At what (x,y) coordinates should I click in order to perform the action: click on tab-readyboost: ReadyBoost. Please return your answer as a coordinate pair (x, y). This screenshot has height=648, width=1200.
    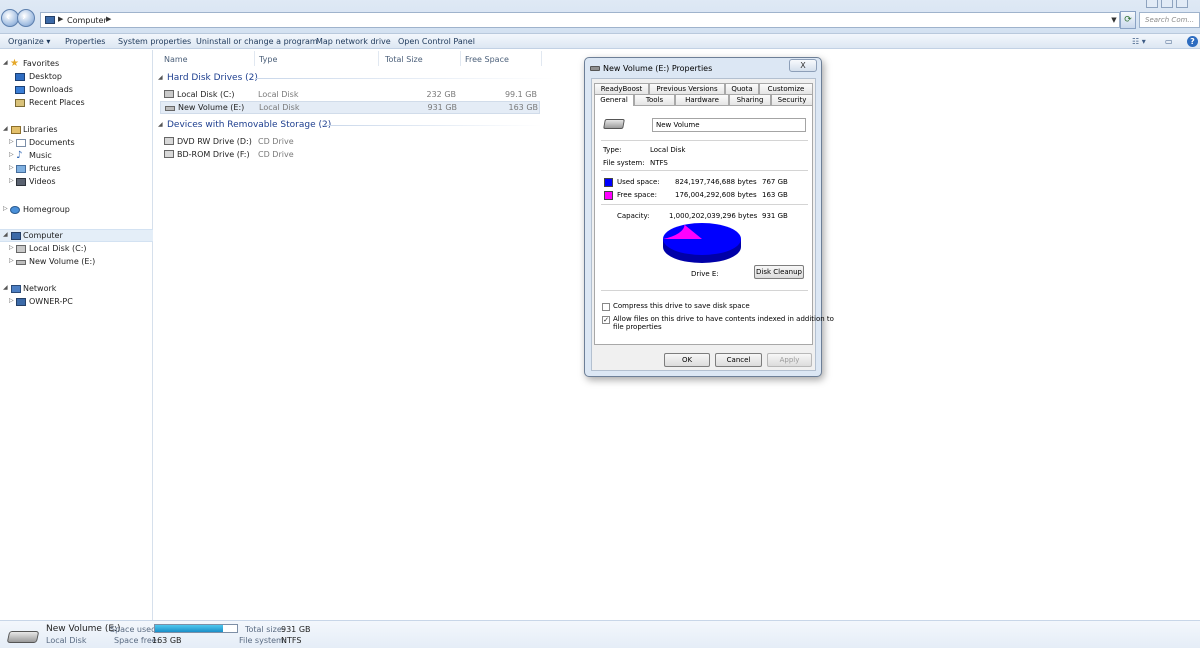
    Looking at the image, I should click on (621, 88).